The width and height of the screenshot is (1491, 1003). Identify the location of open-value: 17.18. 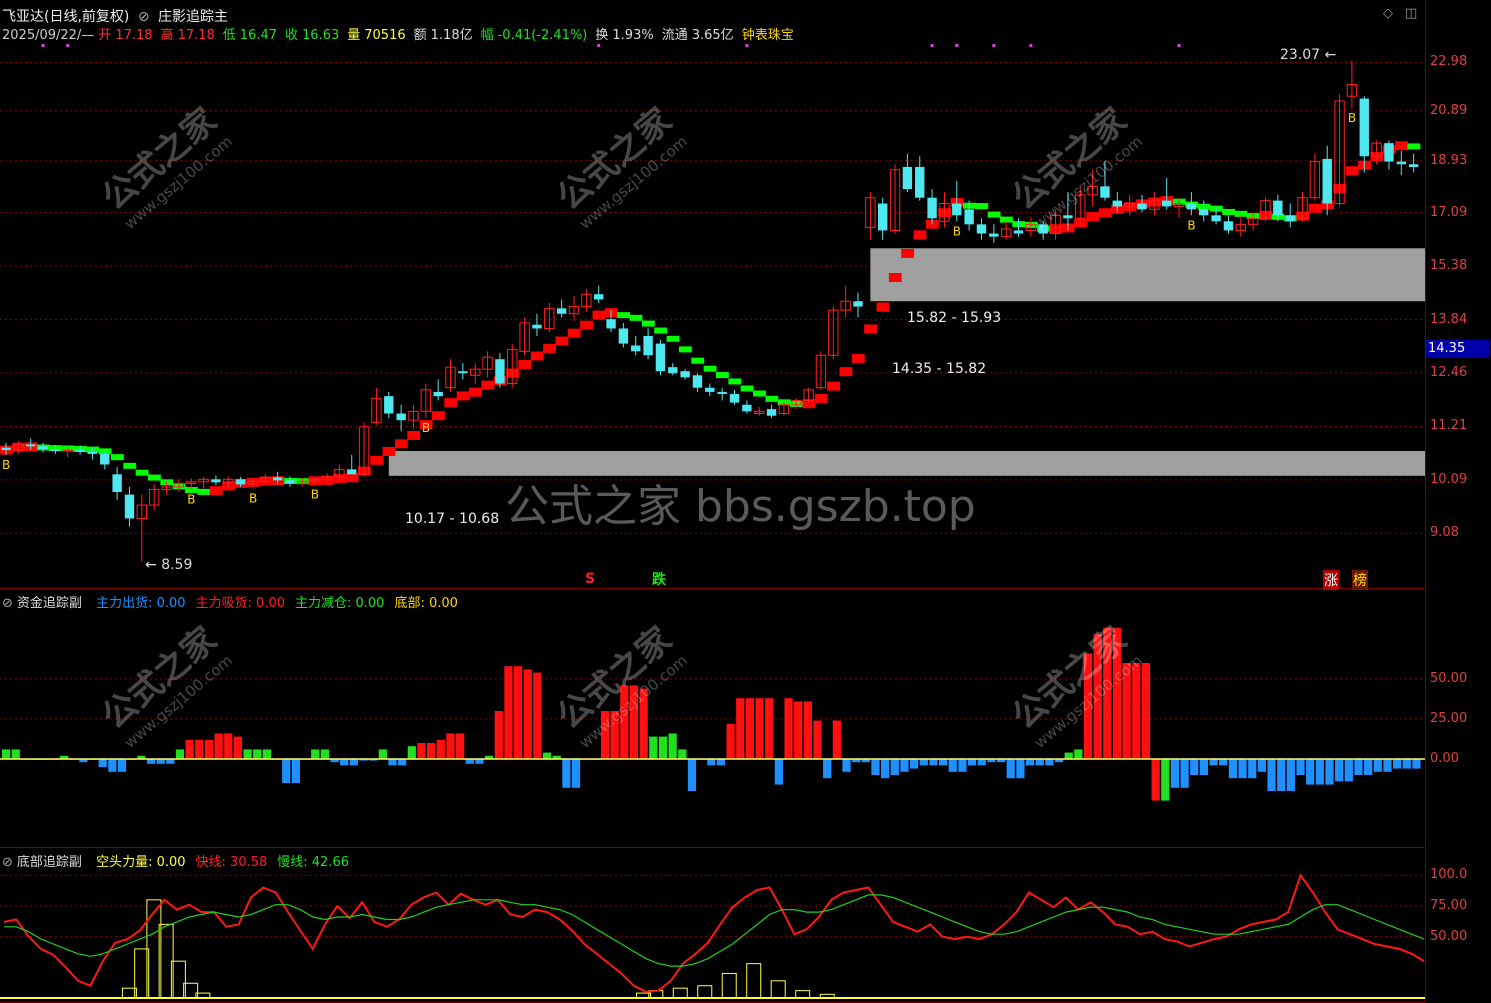
(134, 35).